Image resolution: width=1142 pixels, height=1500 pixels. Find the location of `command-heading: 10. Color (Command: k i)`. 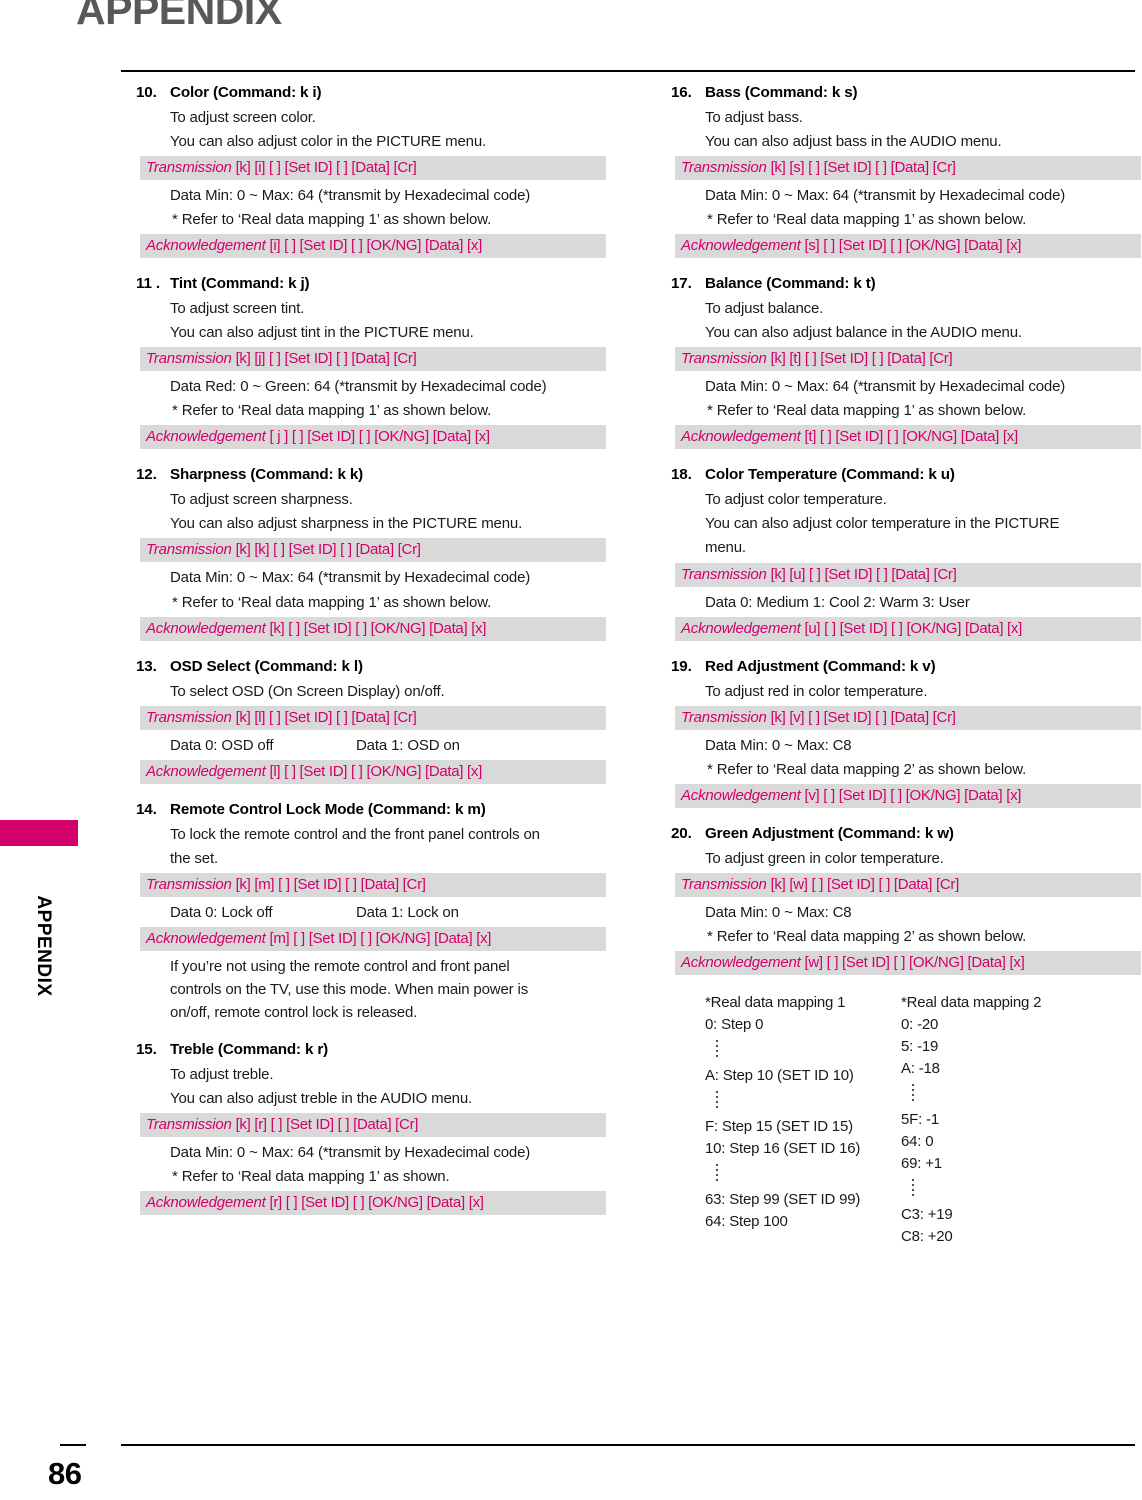

command-heading: 10. Color (Command: k i) is located at coordinates (374, 92).